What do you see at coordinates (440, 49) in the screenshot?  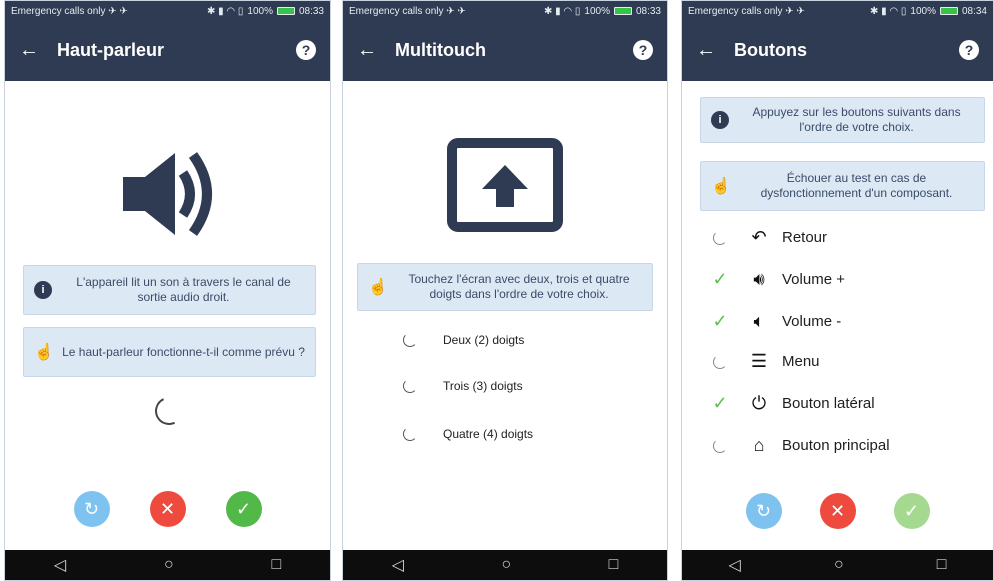 I see `page-title: Multitouch` at bounding box center [440, 49].